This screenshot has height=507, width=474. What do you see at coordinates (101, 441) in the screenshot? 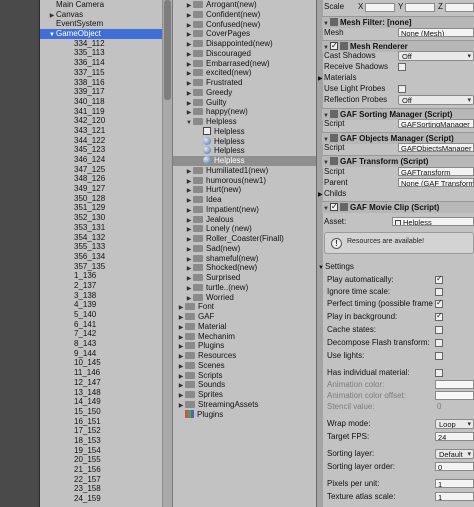
I see `hierarchy-item: 18_153` at bounding box center [101, 441].